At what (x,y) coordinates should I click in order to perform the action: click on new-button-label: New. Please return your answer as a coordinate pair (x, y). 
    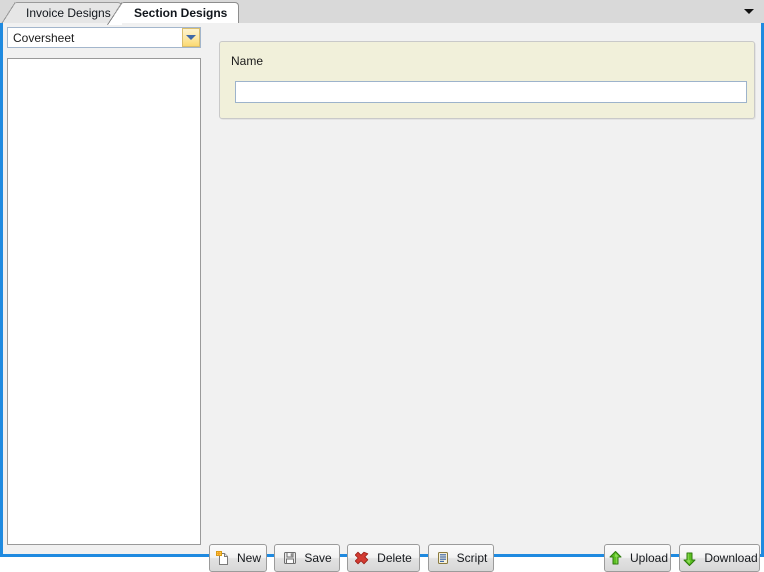
    Looking at the image, I should click on (249, 558).